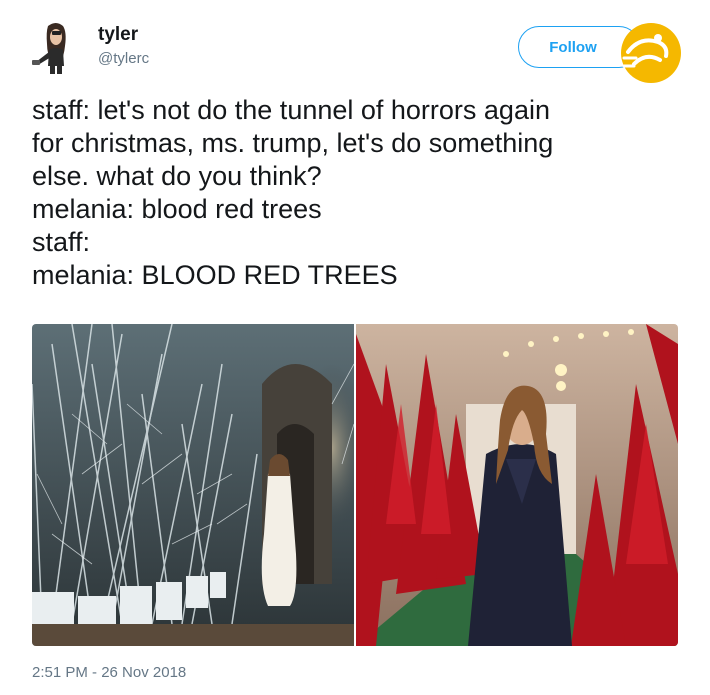 This screenshot has width=710, height=695. Describe the element at coordinates (123, 59) in the screenshot. I see `user-handle: @tylerc` at that location.